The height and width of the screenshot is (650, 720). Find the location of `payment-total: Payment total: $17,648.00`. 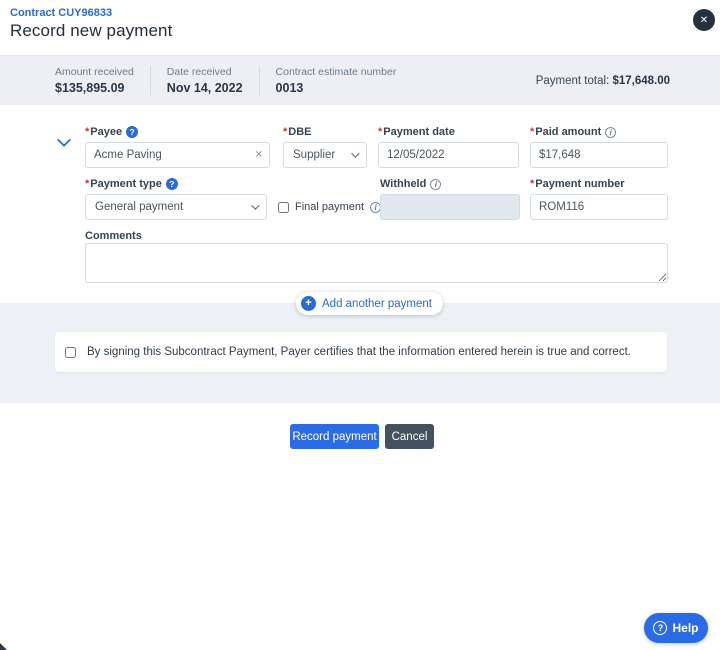

payment-total: Payment total: $17,648.00 is located at coordinates (603, 81).